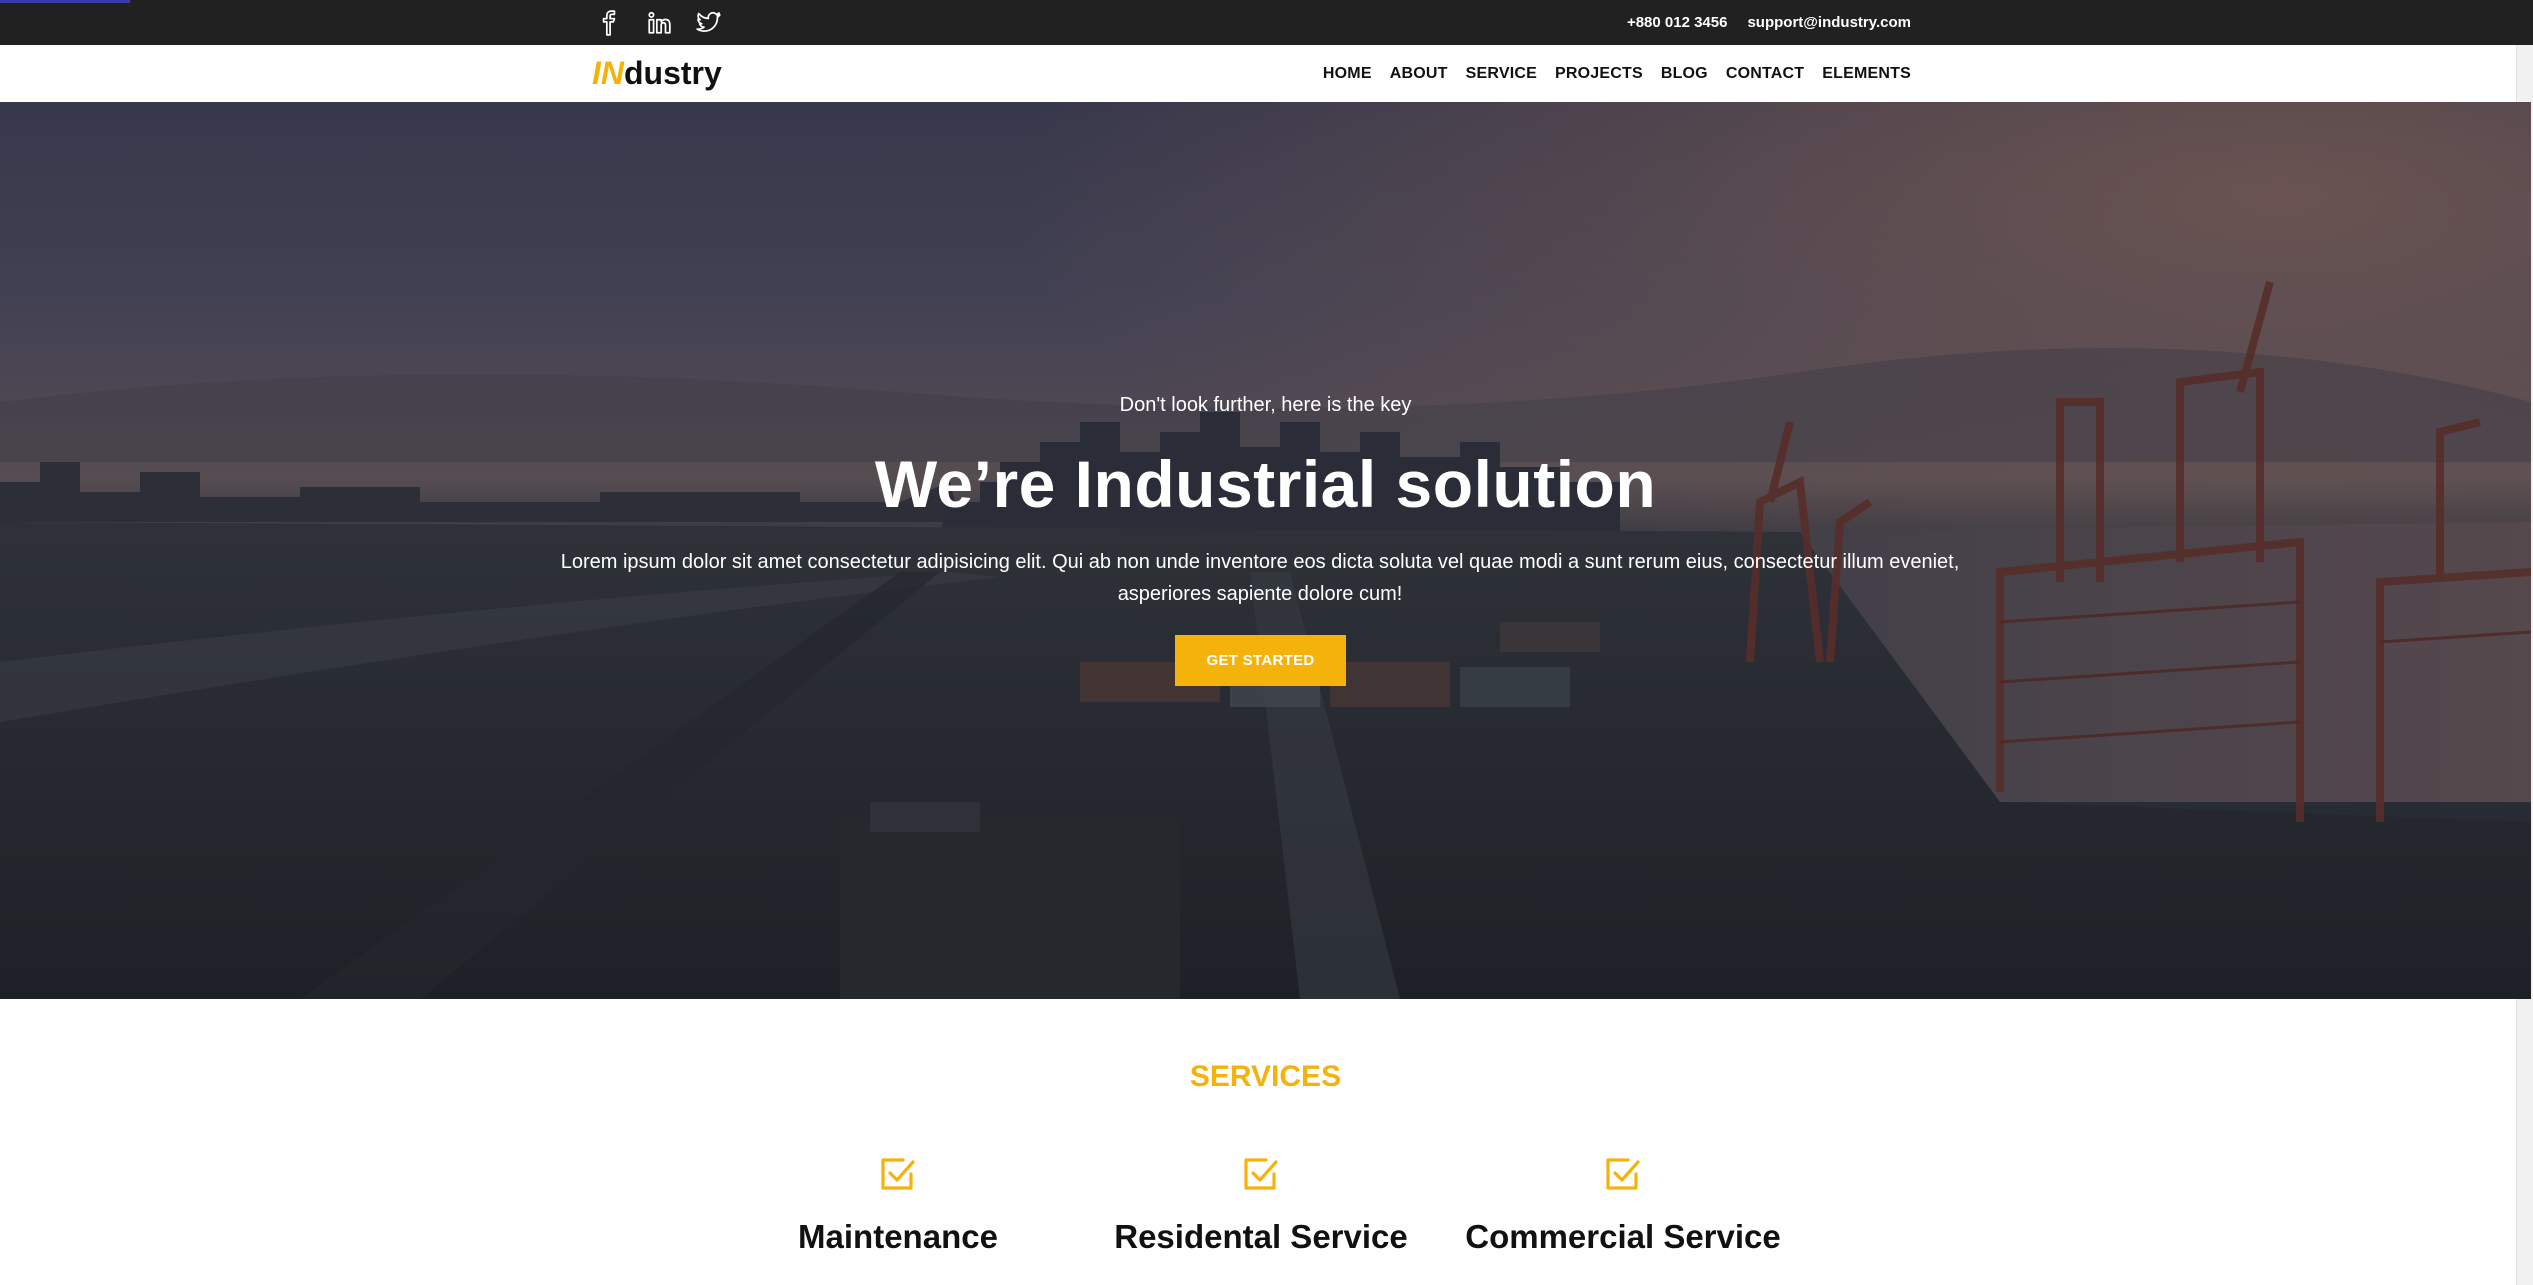 The image size is (2533, 1285). I want to click on hero-title: We’re Industrial solution, so click(1265, 484).